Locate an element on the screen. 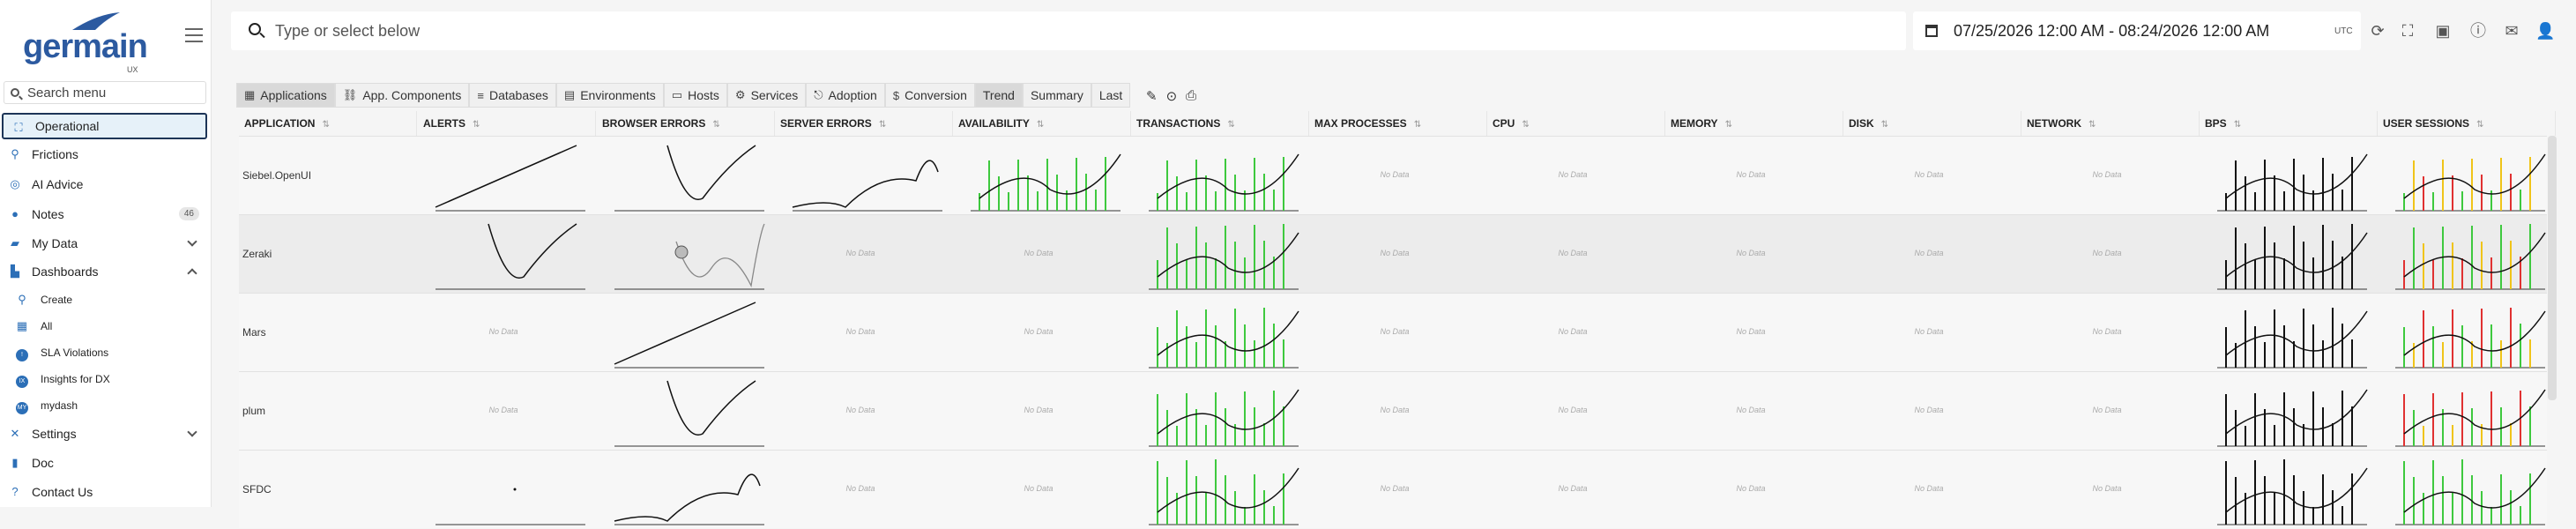  tab-databases: ≡ Databases is located at coordinates (513, 95).